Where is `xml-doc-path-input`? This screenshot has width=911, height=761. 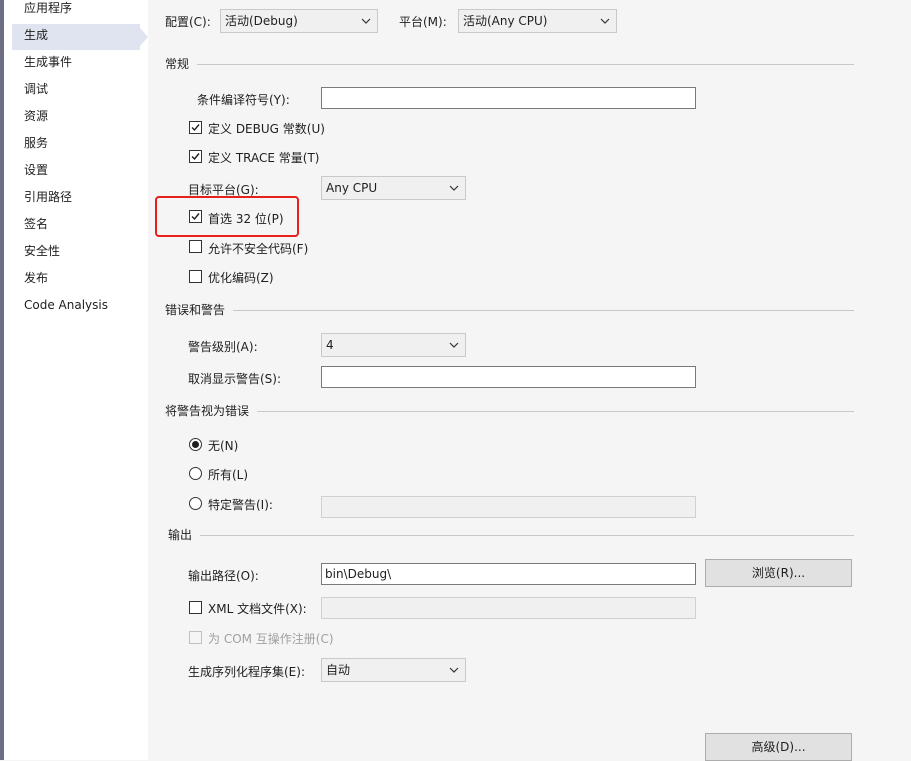
xml-doc-path-input is located at coordinates (508, 608).